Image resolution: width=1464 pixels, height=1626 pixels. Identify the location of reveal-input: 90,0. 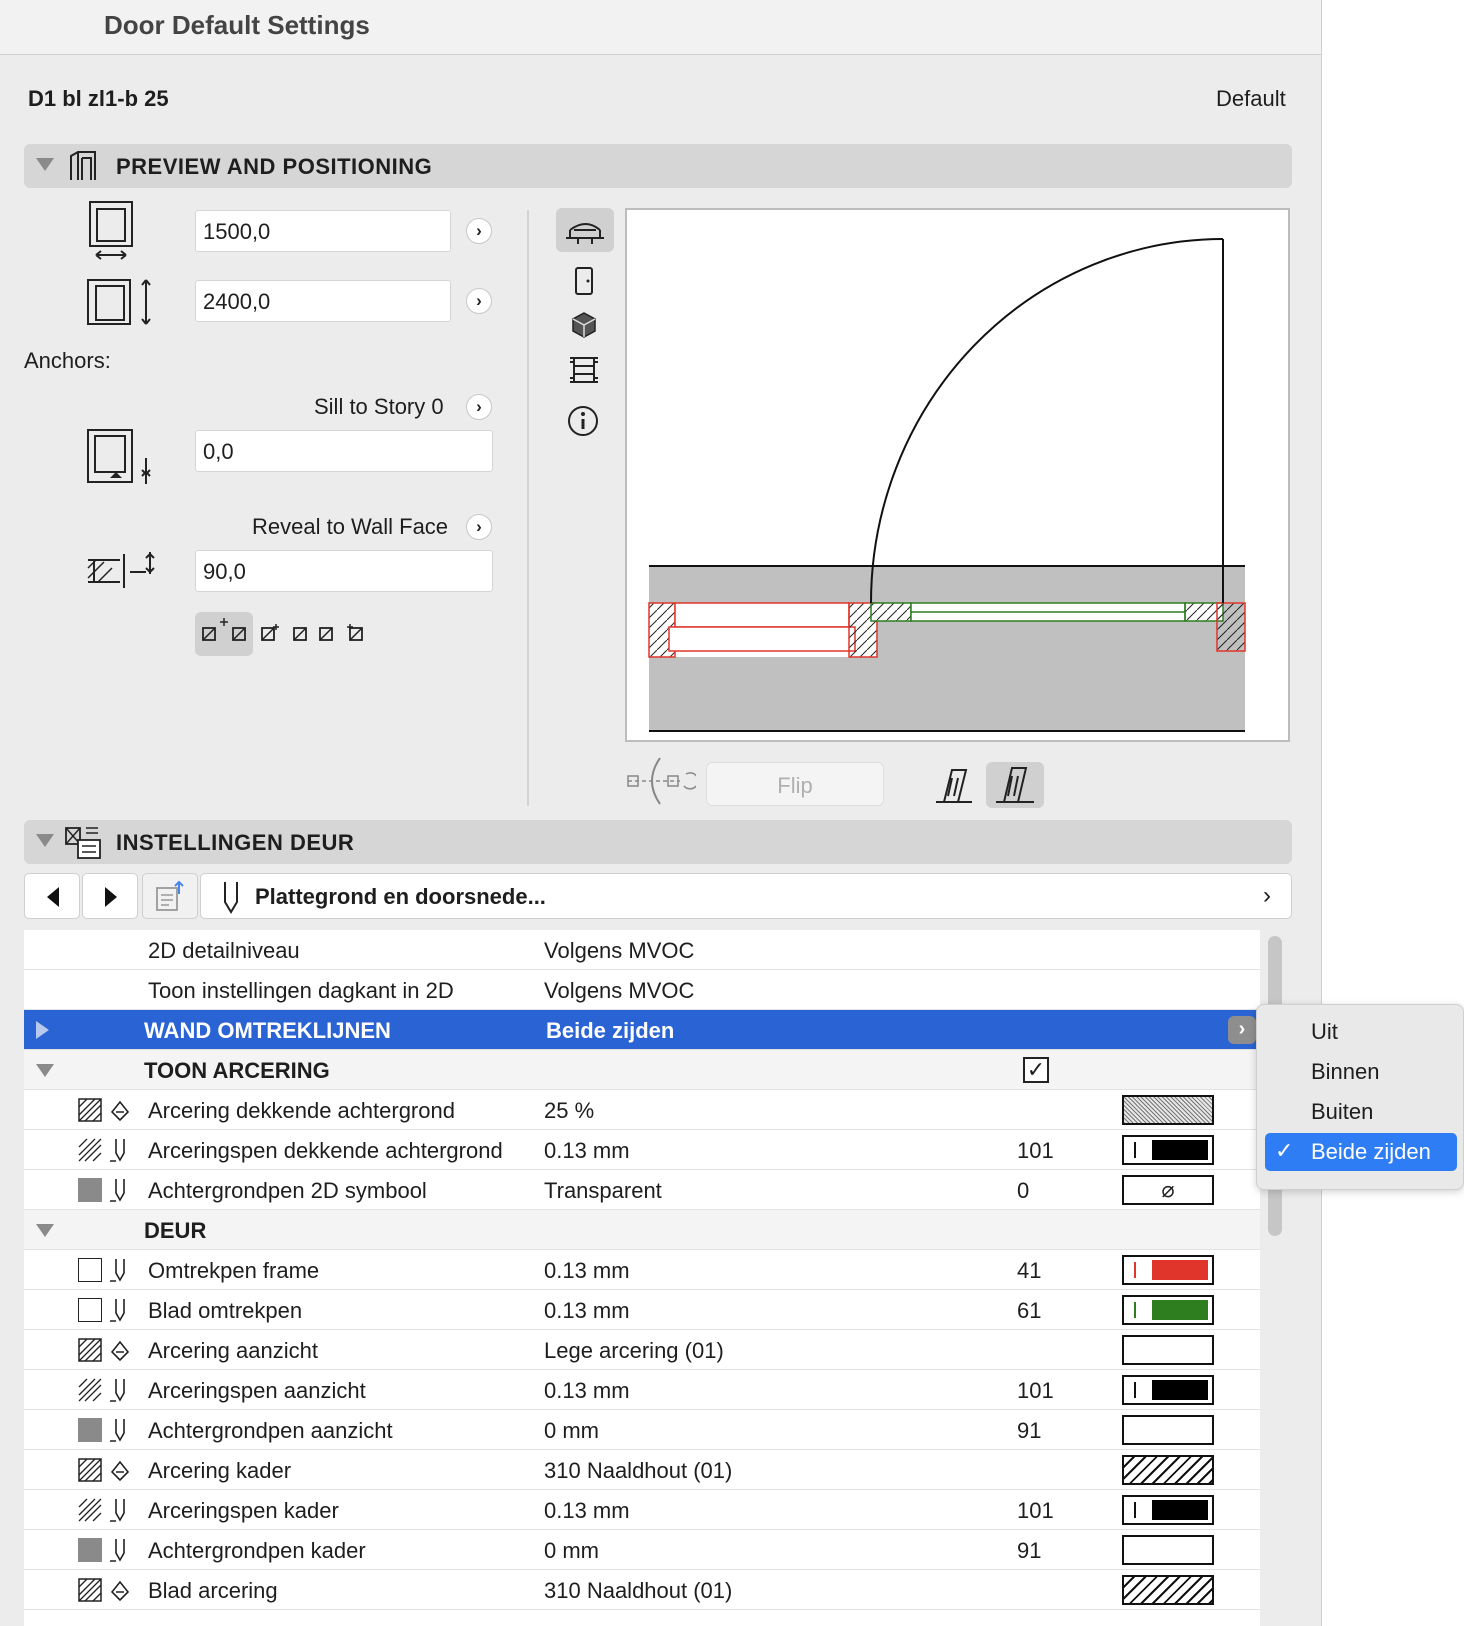
(344, 571).